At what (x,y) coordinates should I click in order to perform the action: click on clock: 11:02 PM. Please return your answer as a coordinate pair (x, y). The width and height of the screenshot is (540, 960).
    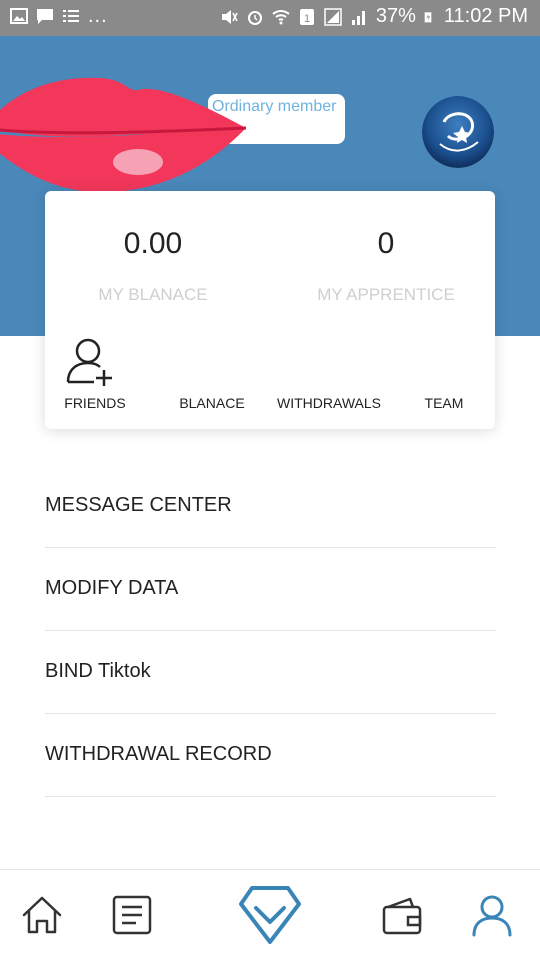
    Looking at the image, I should click on (485, 16).